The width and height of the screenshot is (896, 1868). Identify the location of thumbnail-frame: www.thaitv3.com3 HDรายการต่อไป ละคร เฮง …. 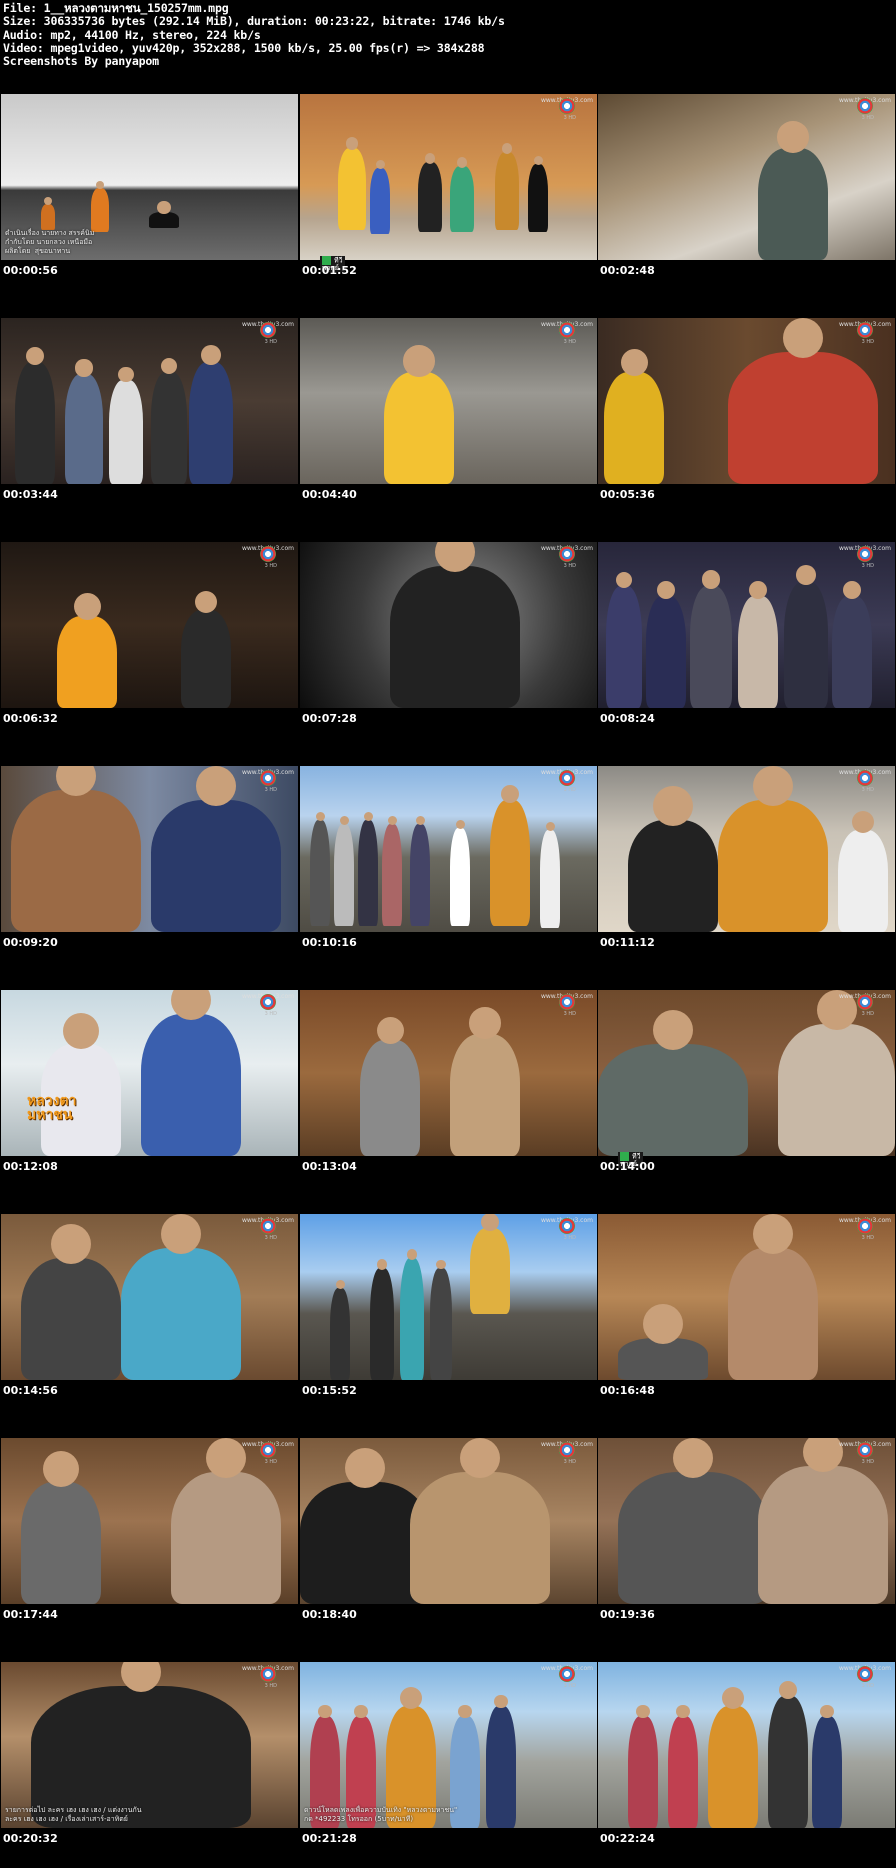
(149, 1745).